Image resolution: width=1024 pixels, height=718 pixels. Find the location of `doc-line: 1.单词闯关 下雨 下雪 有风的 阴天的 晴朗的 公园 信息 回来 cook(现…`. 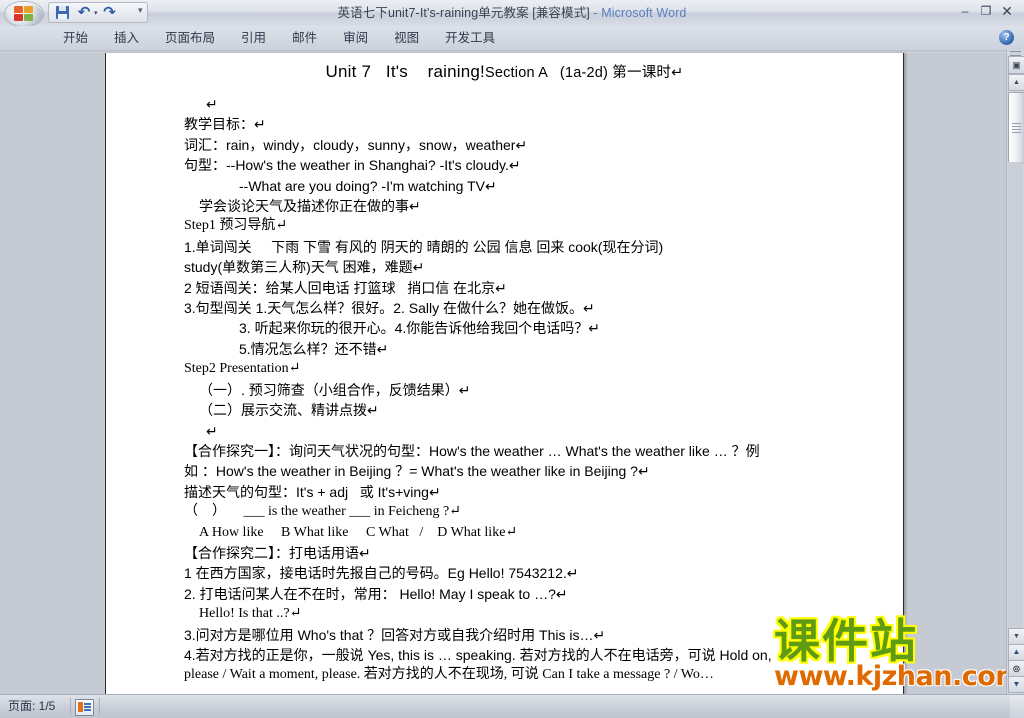

doc-line: 1.单词闯关 下雨 下雪 有风的 阴天的 晴朗的 公园 信息 回来 cook(现… is located at coordinates (424, 246).